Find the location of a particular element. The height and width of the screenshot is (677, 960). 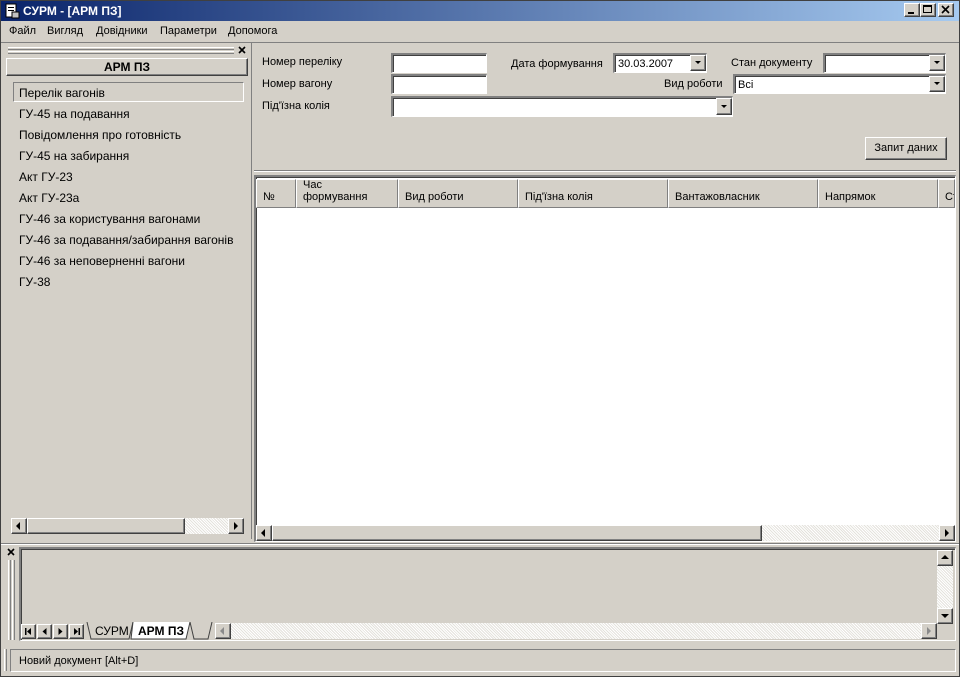

doc-state-dropdown-button is located at coordinates (937, 63).